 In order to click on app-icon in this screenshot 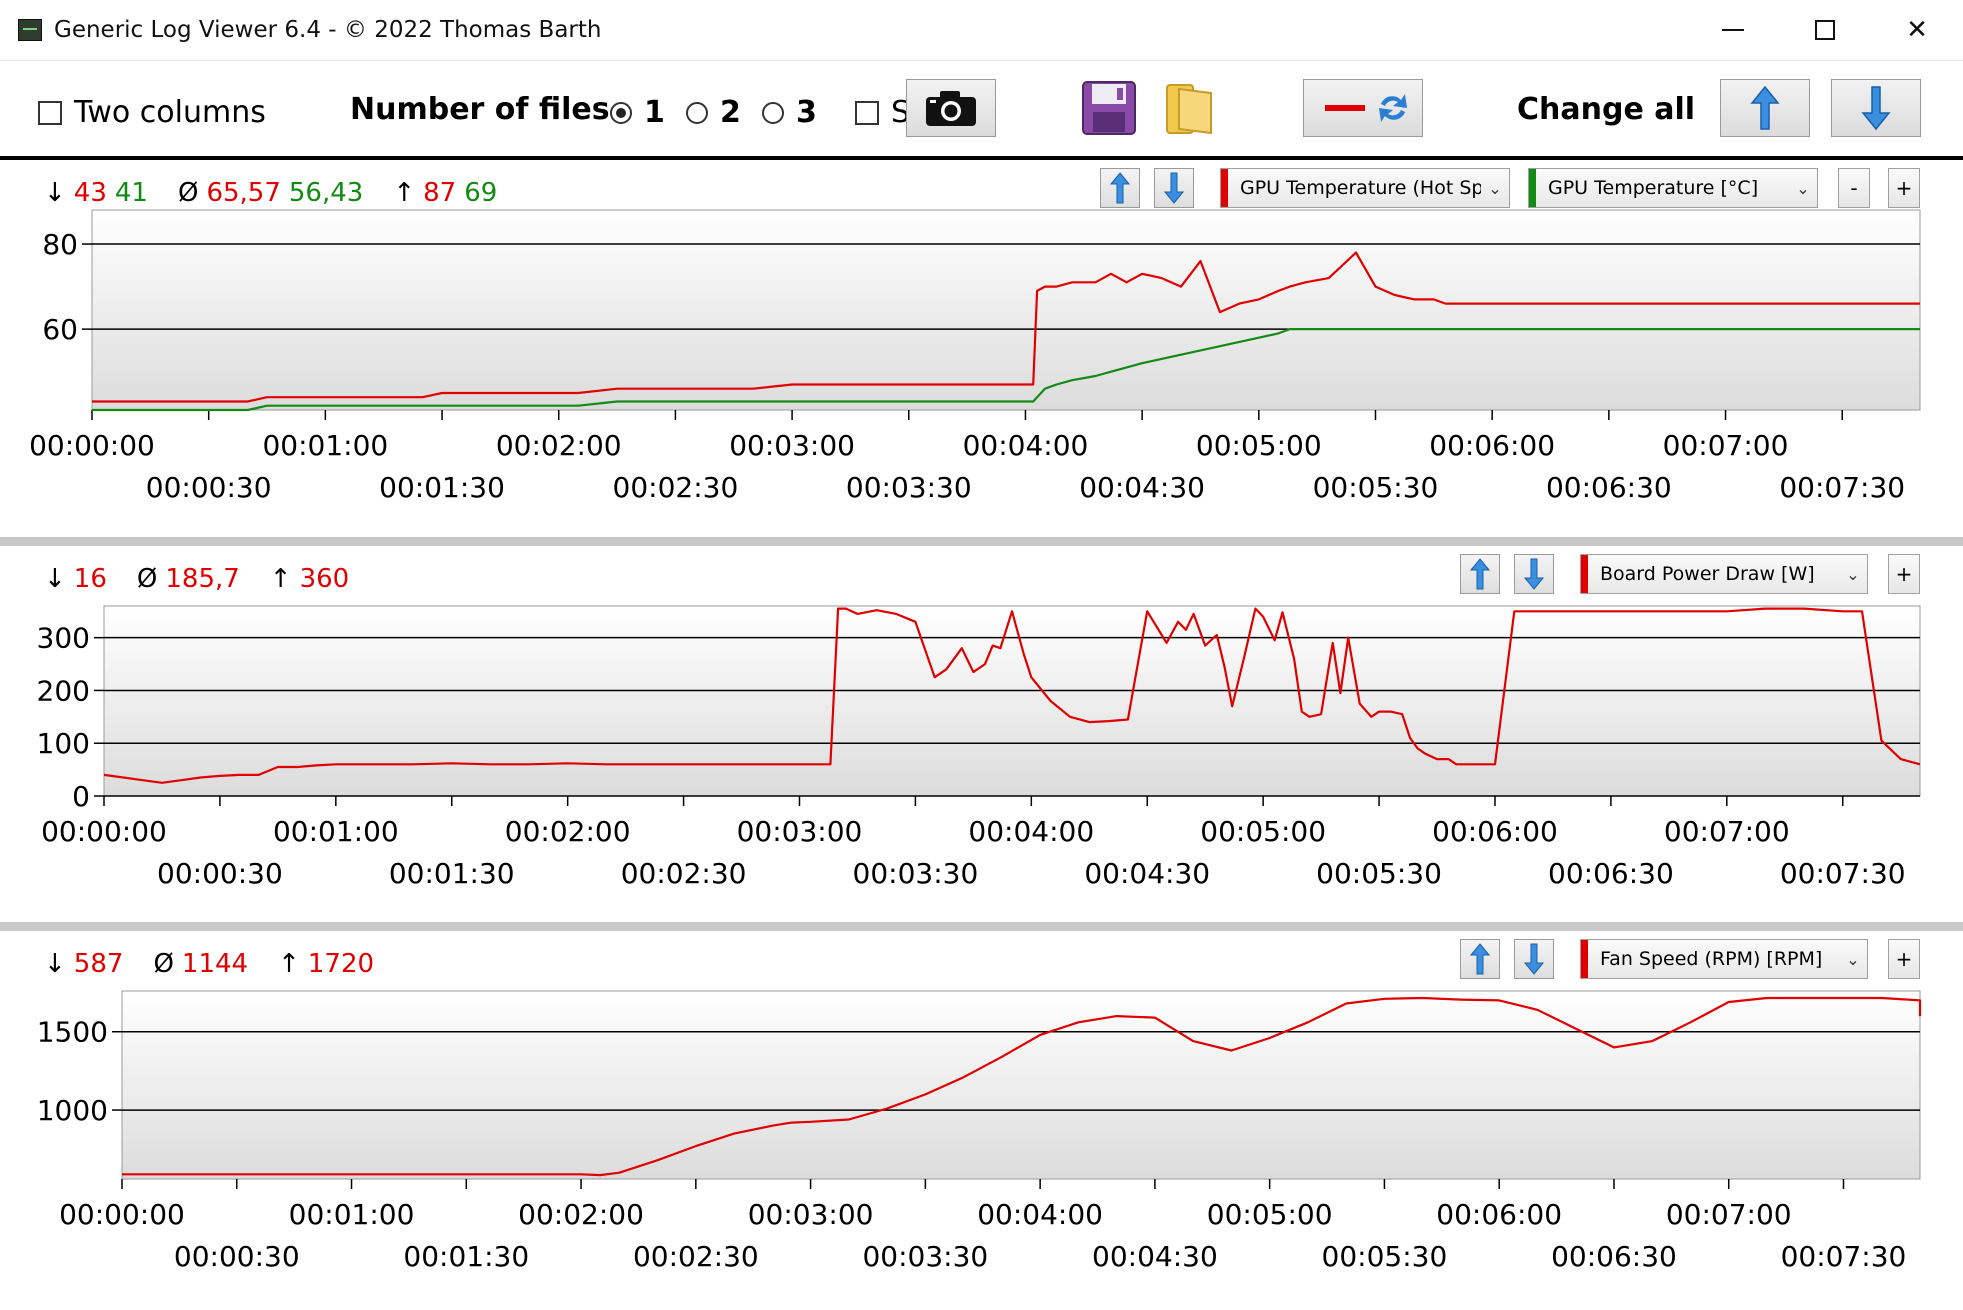, I will do `click(30, 30)`.